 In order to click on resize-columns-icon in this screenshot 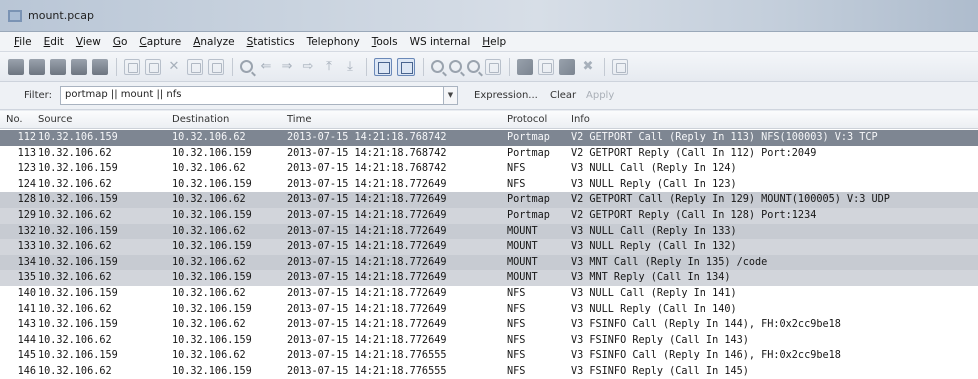, I will do `click(493, 66)`.